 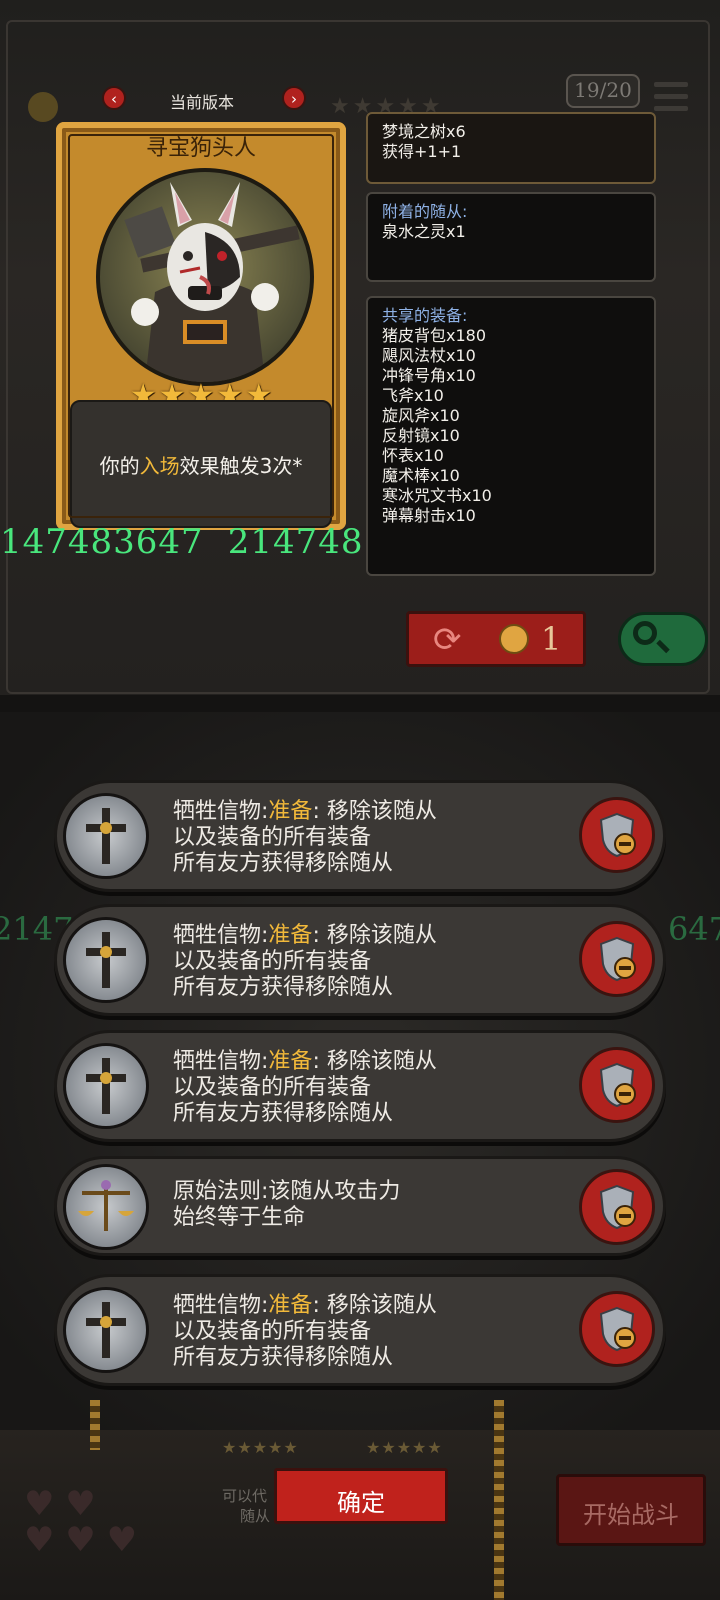 What do you see at coordinates (631, 1515) in the screenshot?
I see `start-battle-label: 开始战斗` at bounding box center [631, 1515].